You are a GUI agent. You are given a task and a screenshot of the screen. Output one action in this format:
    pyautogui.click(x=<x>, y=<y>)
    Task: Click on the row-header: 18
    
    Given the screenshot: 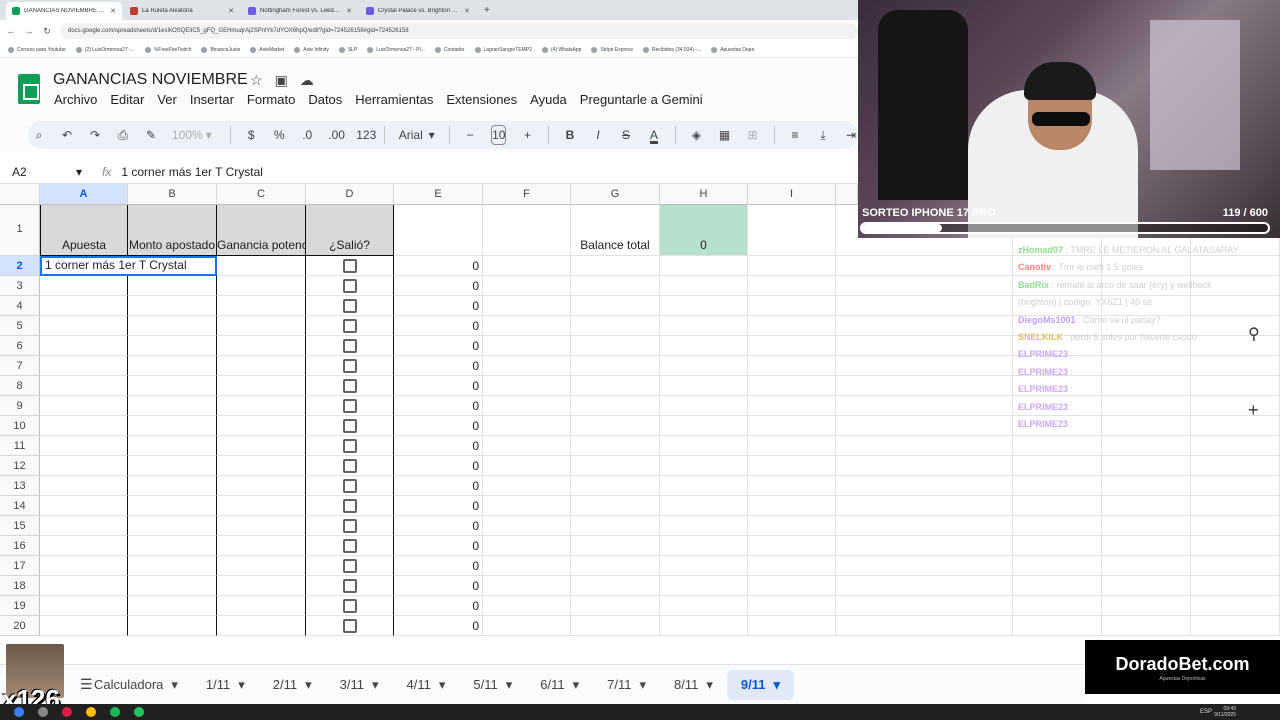 What is the action you would take?
    pyautogui.click(x=20, y=586)
    